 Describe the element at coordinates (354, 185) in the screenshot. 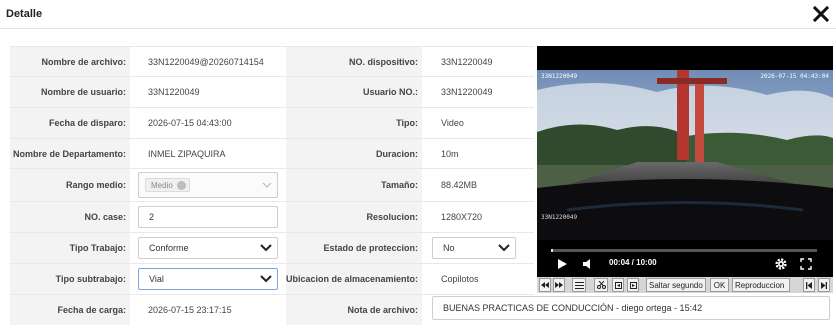

I see `label-tamano: Tamaño:` at that location.